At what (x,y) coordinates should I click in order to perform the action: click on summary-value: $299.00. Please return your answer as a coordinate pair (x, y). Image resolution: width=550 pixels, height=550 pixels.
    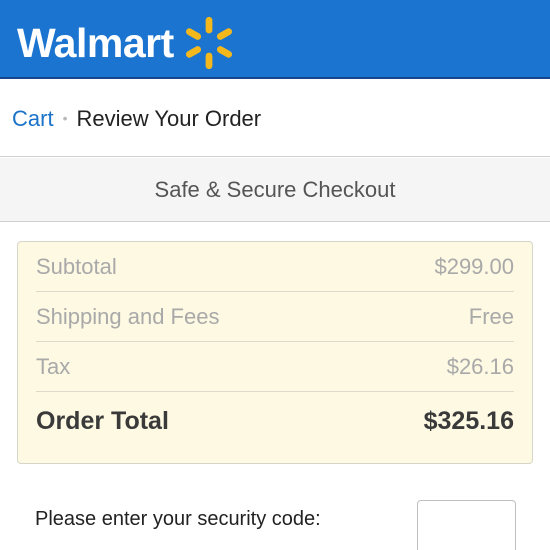
    Looking at the image, I should click on (474, 266).